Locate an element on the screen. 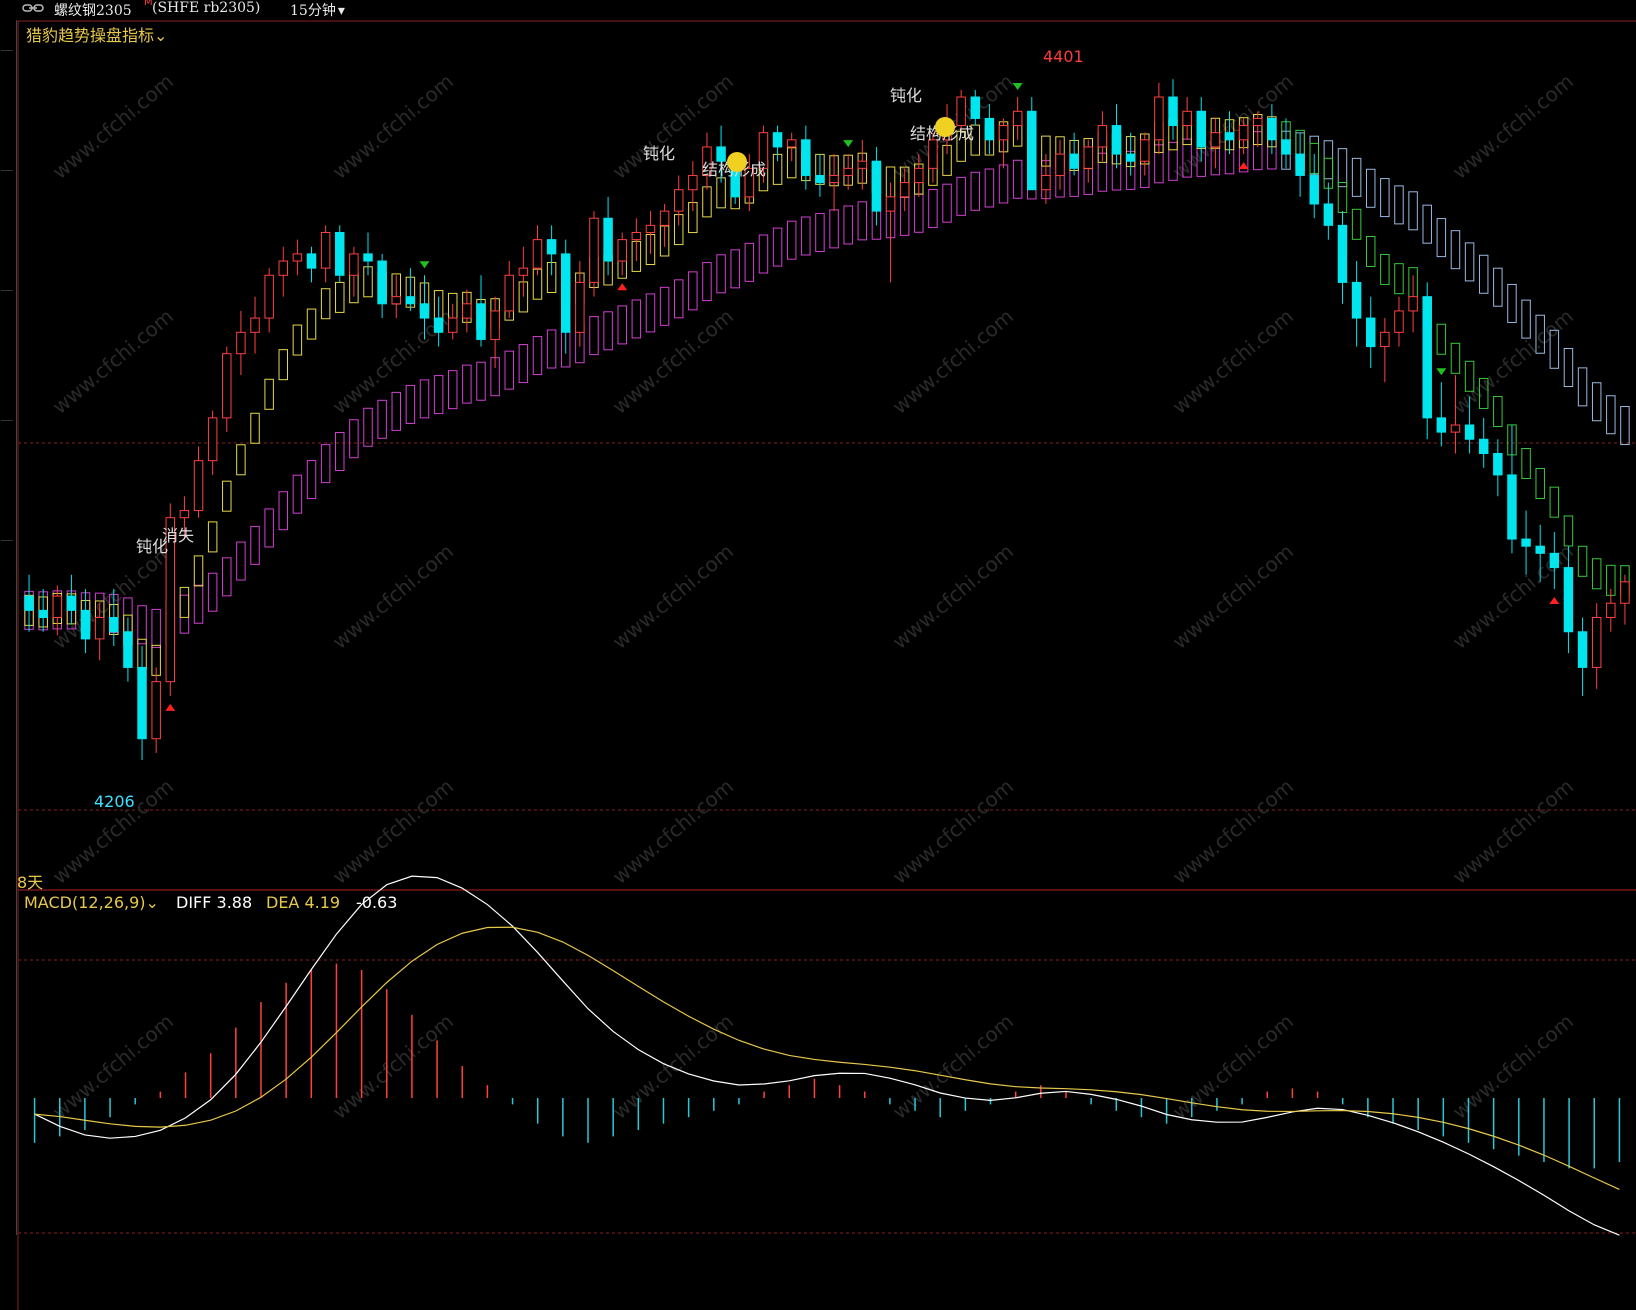  high-price-label: 4401 is located at coordinates (1063, 56).